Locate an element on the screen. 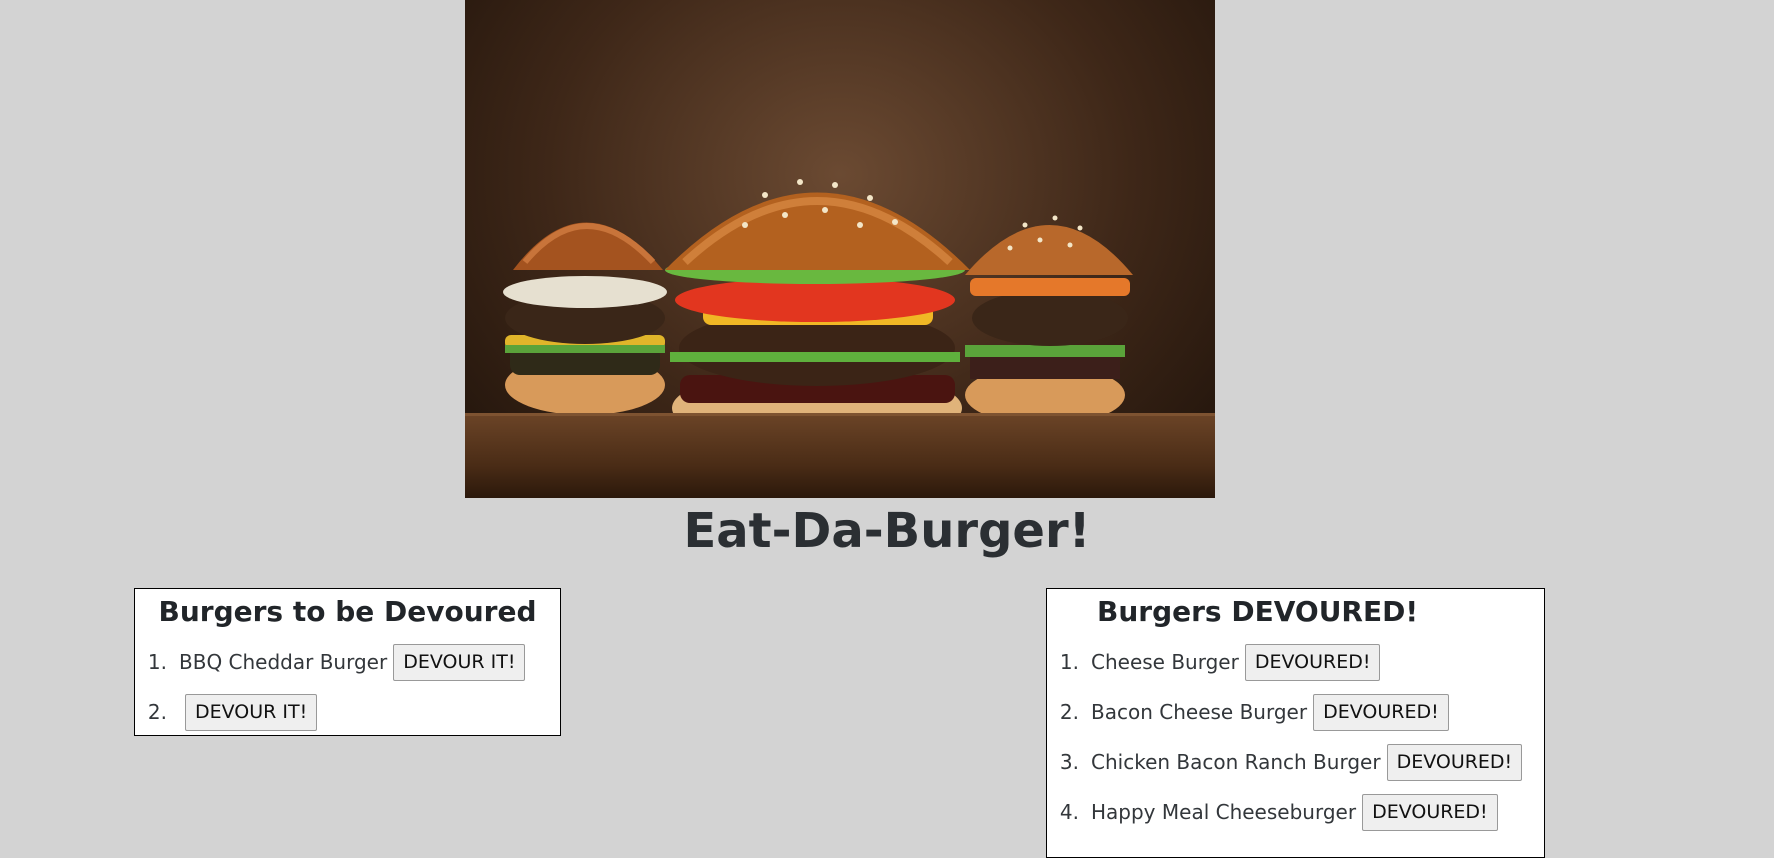 The image size is (1774, 858). list-item-number: 3. is located at coordinates (1069, 762).